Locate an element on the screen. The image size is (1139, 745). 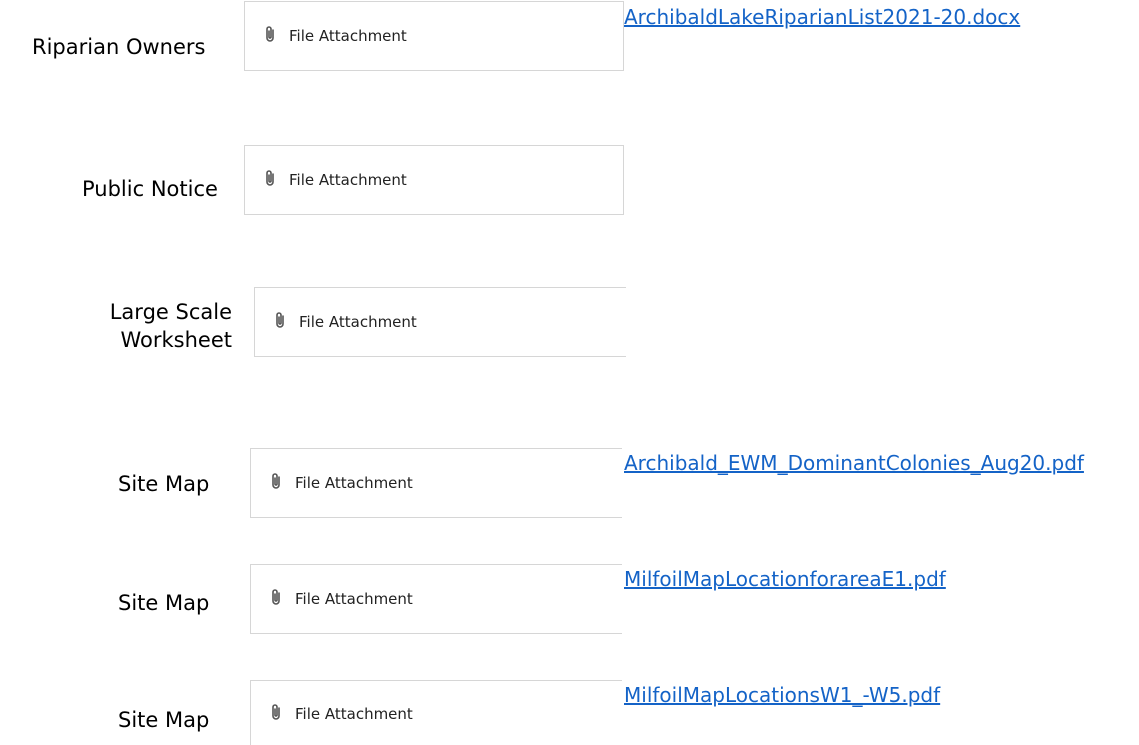
field-label-site-map-1: Site Map is located at coordinates (164, 484).